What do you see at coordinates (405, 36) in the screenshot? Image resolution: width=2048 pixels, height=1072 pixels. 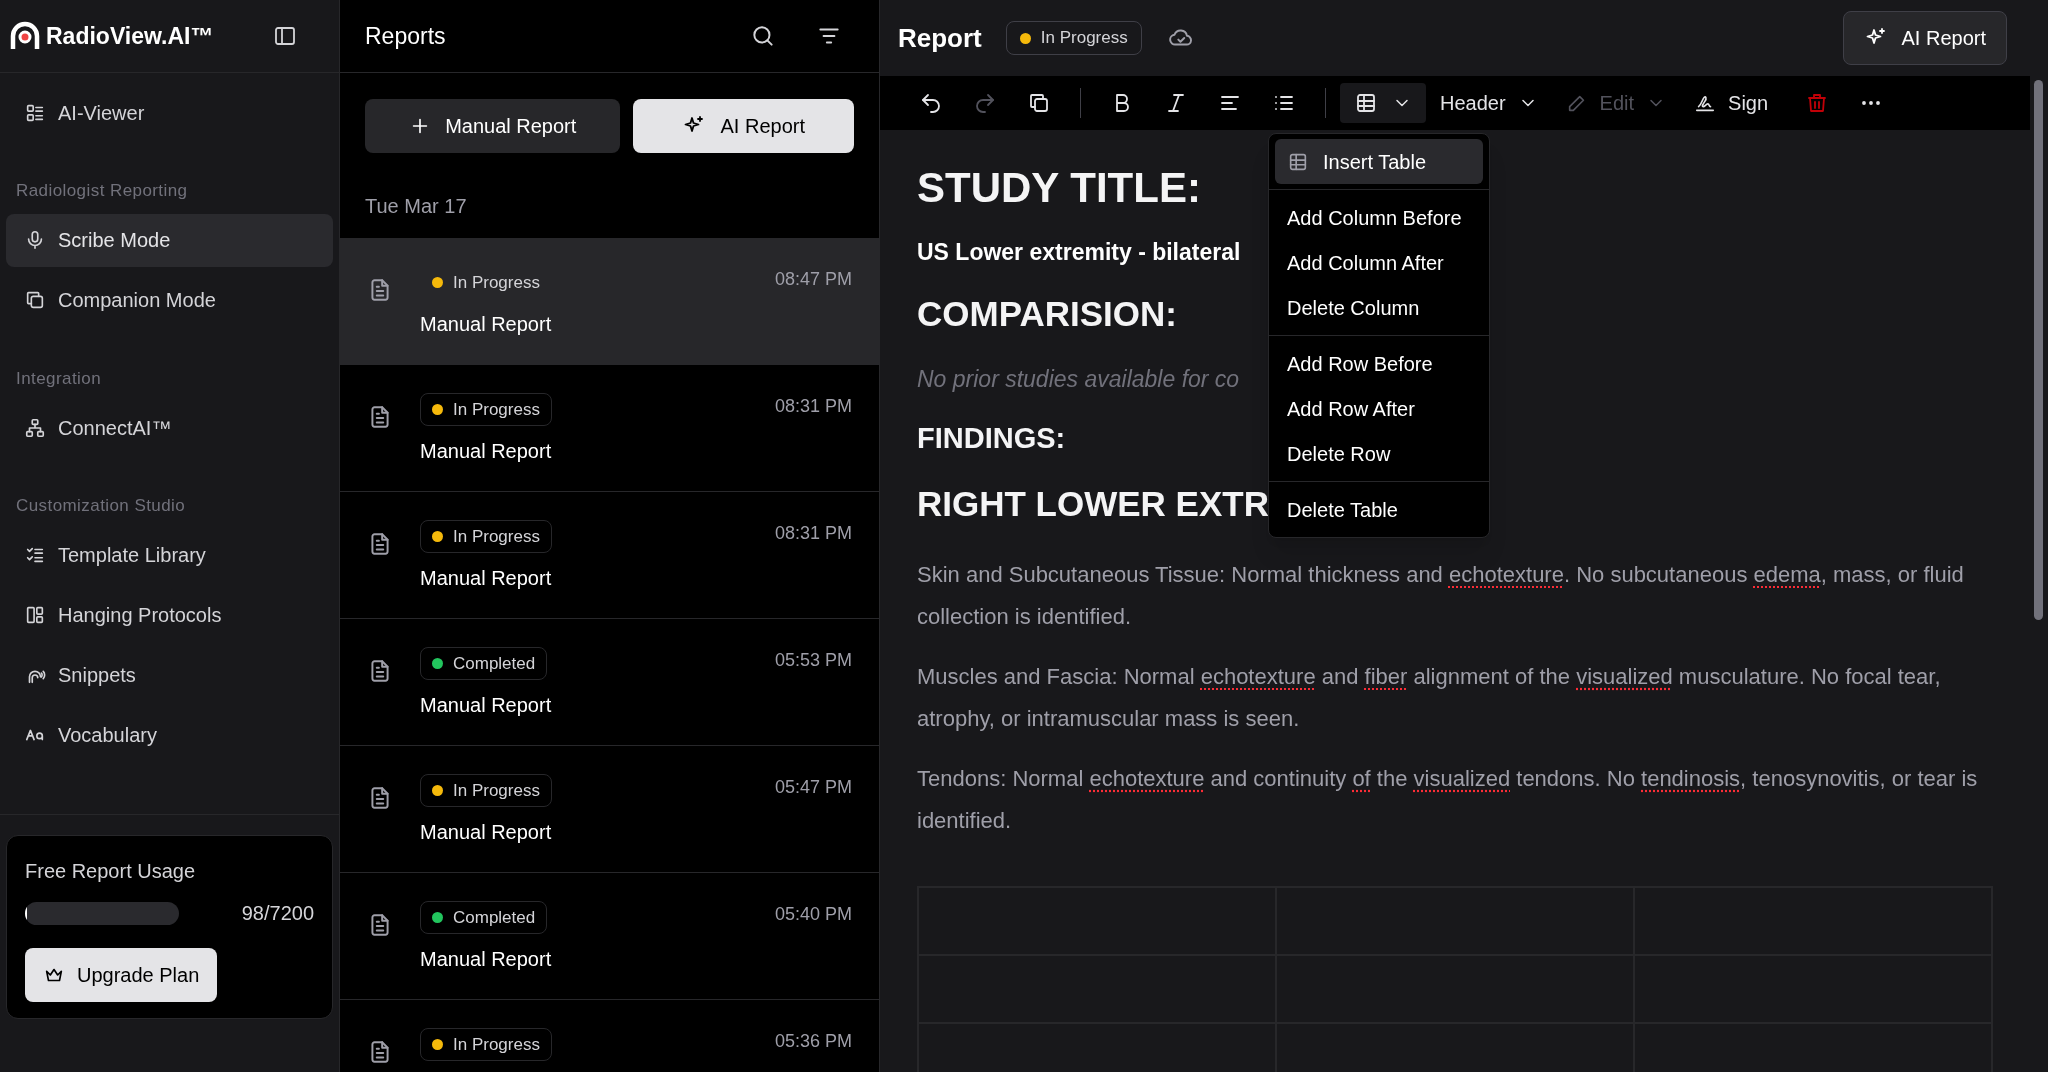 I see `panel-title: Reports` at bounding box center [405, 36].